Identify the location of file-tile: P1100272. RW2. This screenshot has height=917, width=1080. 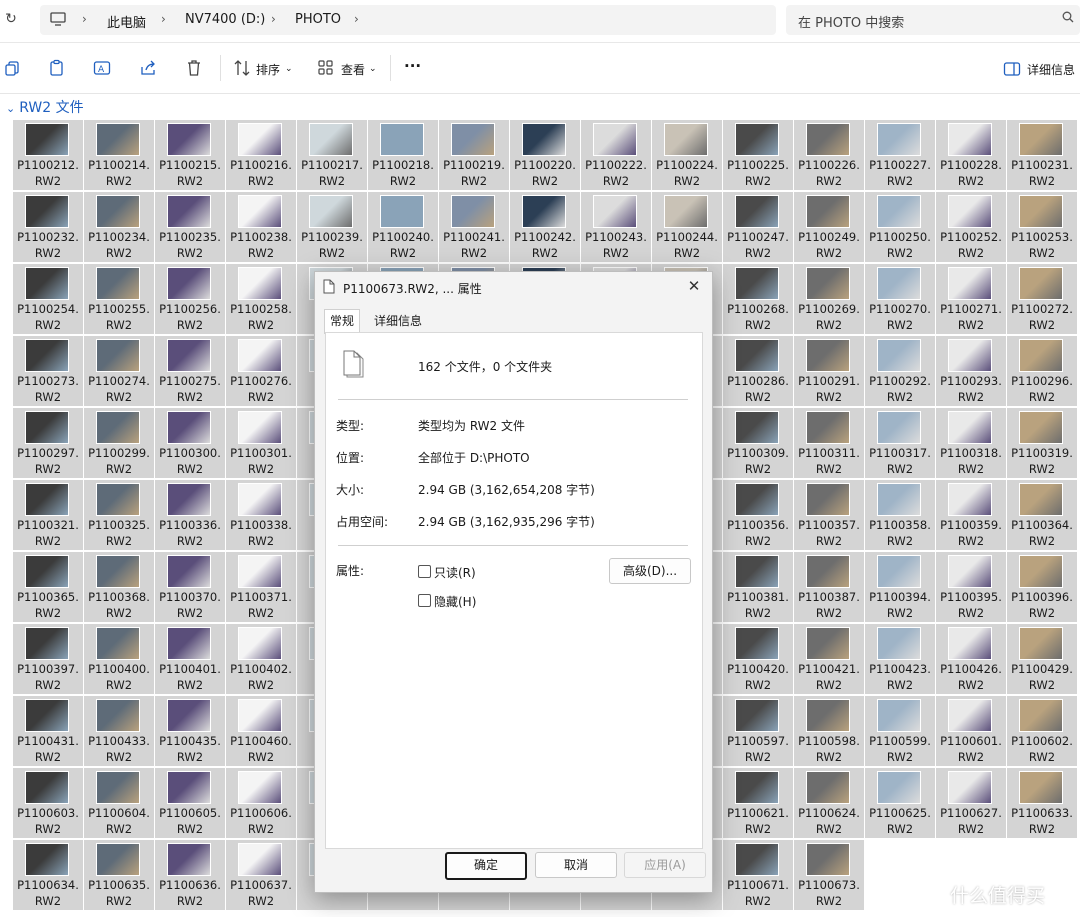
(1042, 299).